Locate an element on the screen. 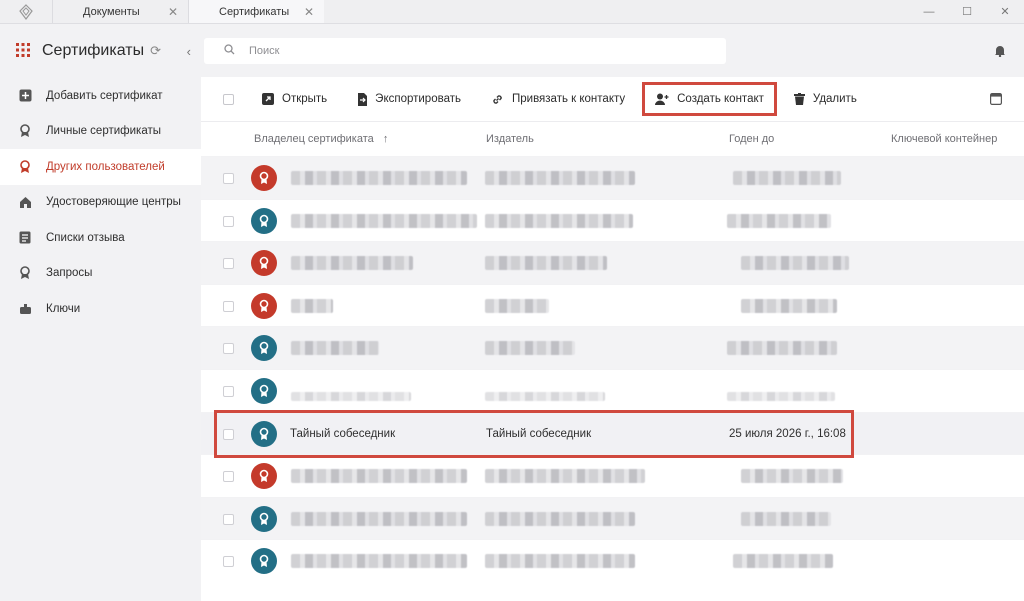  create-contact-button: Создать контакт is located at coordinates (709, 99).